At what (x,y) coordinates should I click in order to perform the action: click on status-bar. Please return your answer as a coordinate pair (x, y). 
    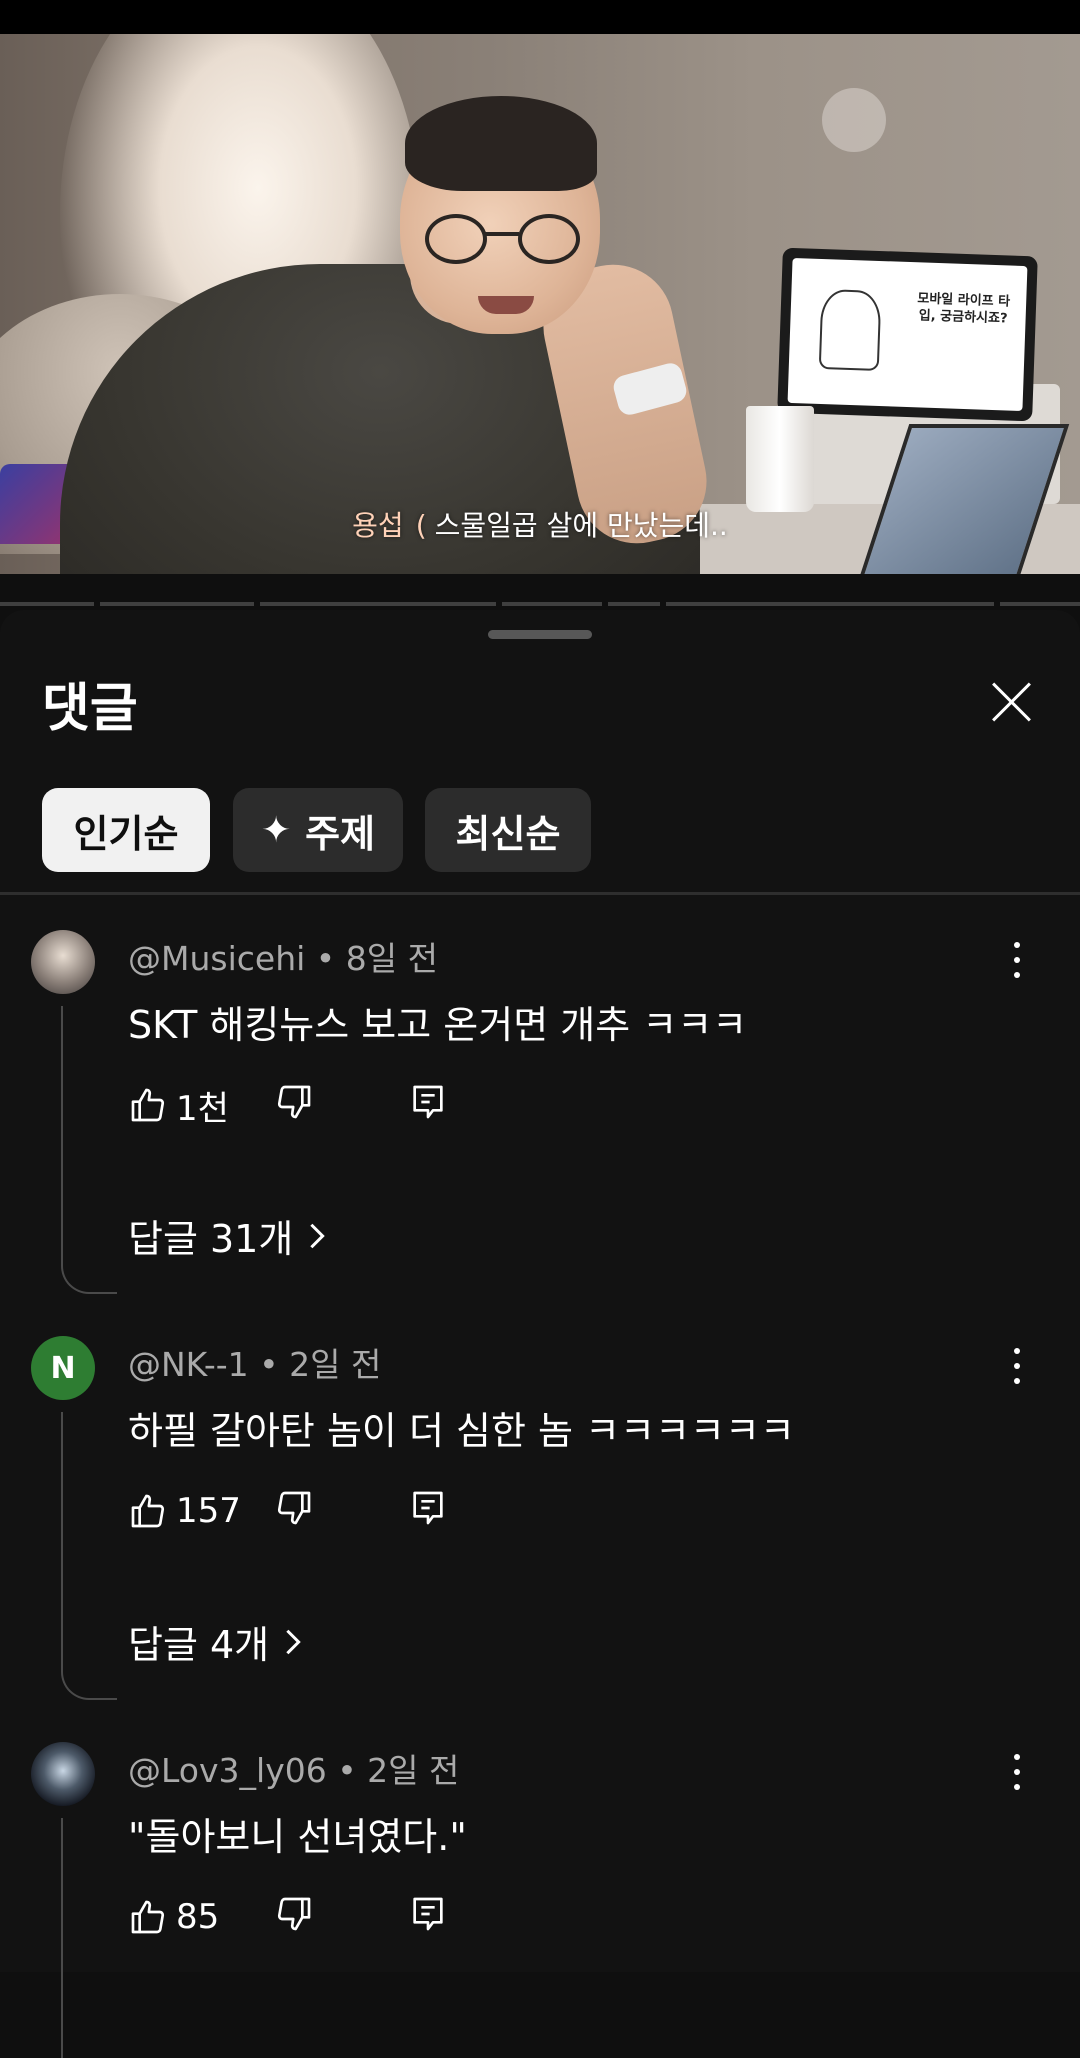
    Looking at the image, I should click on (540, 17).